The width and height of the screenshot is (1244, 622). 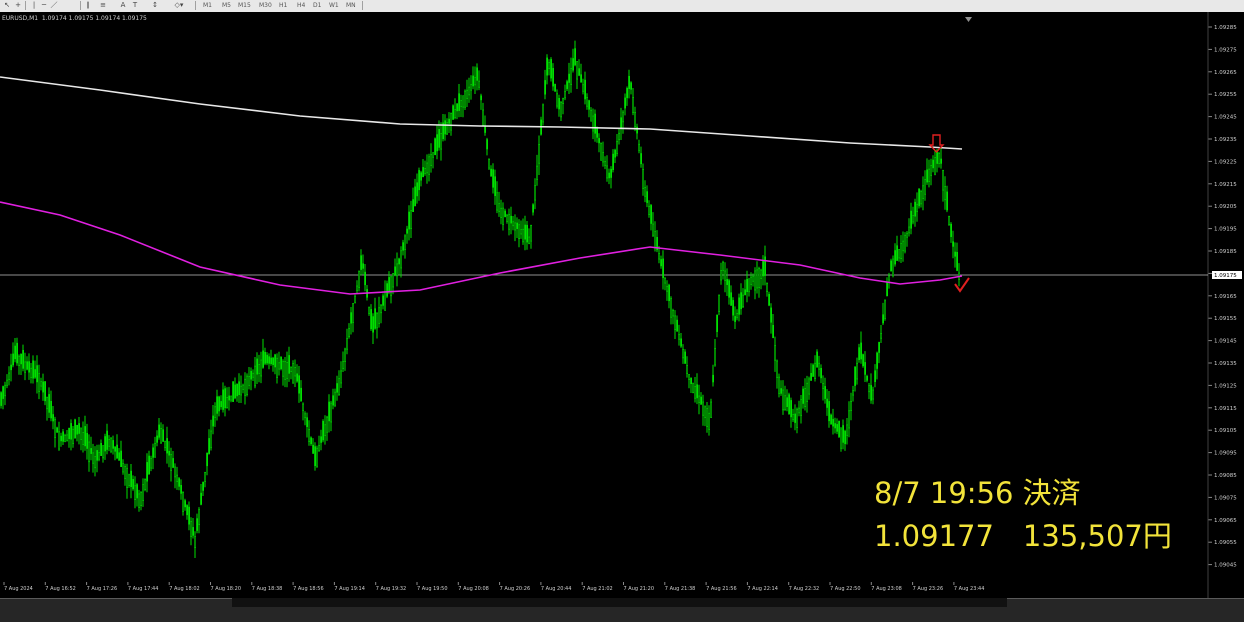 What do you see at coordinates (155, 5) in the screenshot?
I see `arrows-icon: ↕` at bounding box center [155, 5].